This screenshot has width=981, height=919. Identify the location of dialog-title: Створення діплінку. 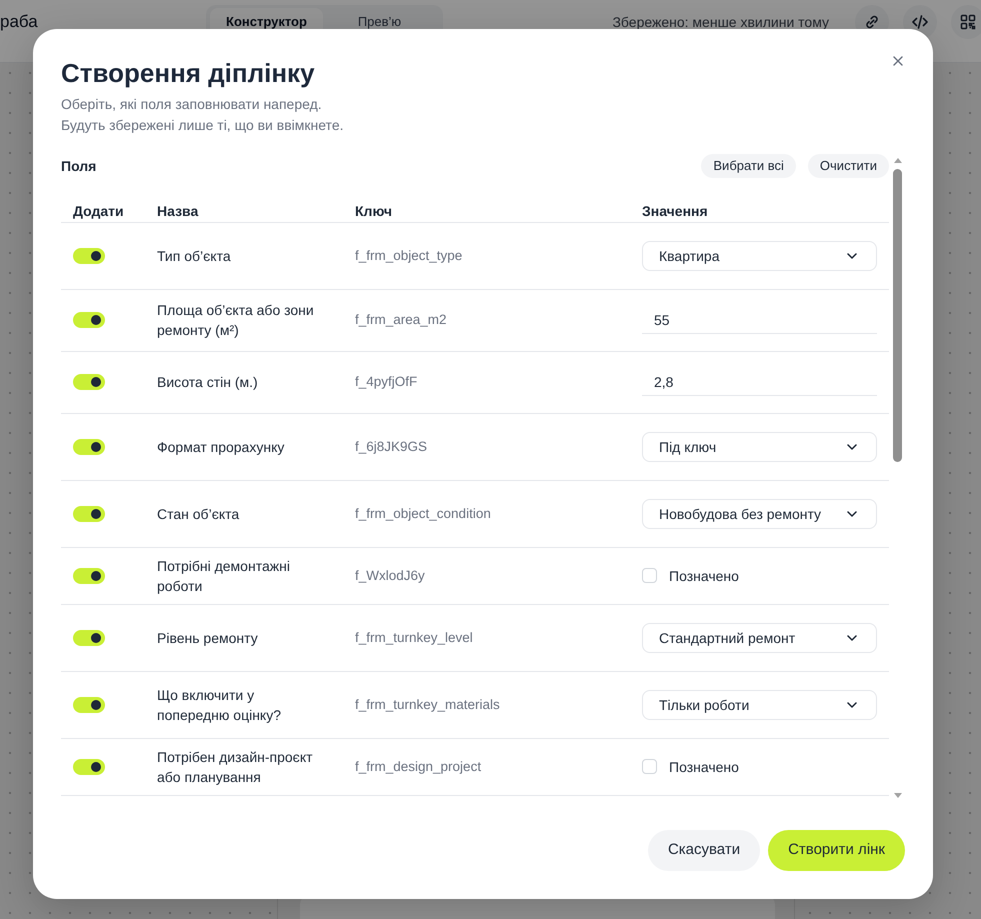
(188, 73).